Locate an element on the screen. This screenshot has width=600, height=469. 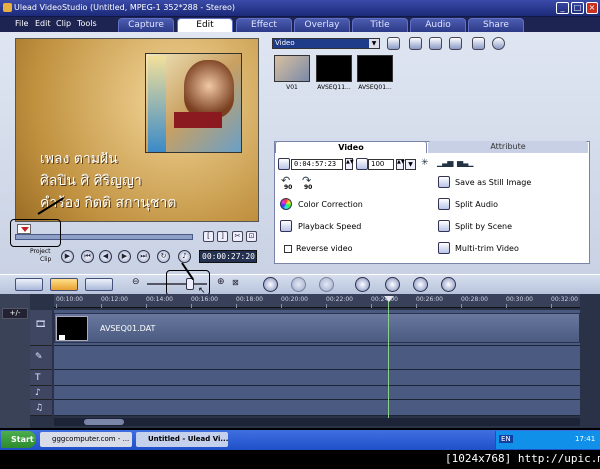
volume-field: 100 is located at coordinates (381, 164).